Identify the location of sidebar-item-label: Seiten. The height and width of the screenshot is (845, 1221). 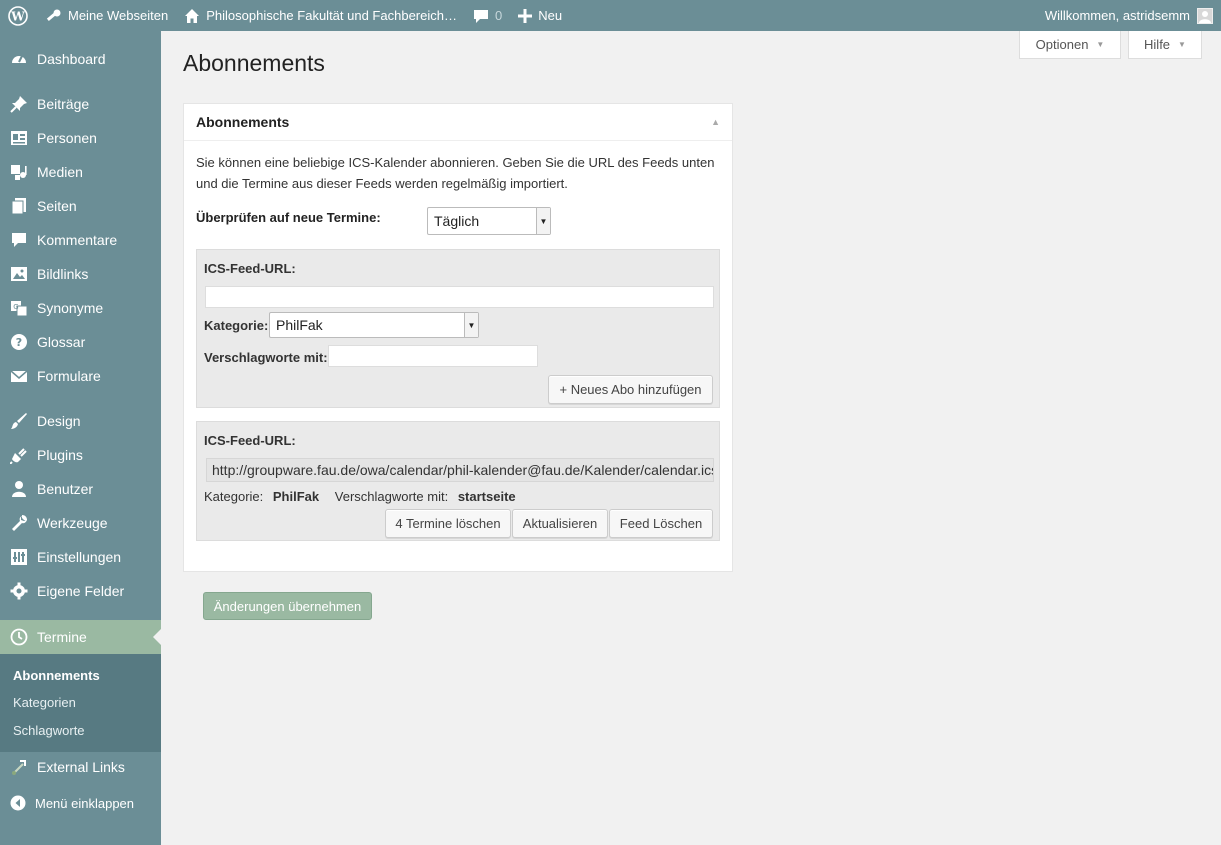
(57, 206).